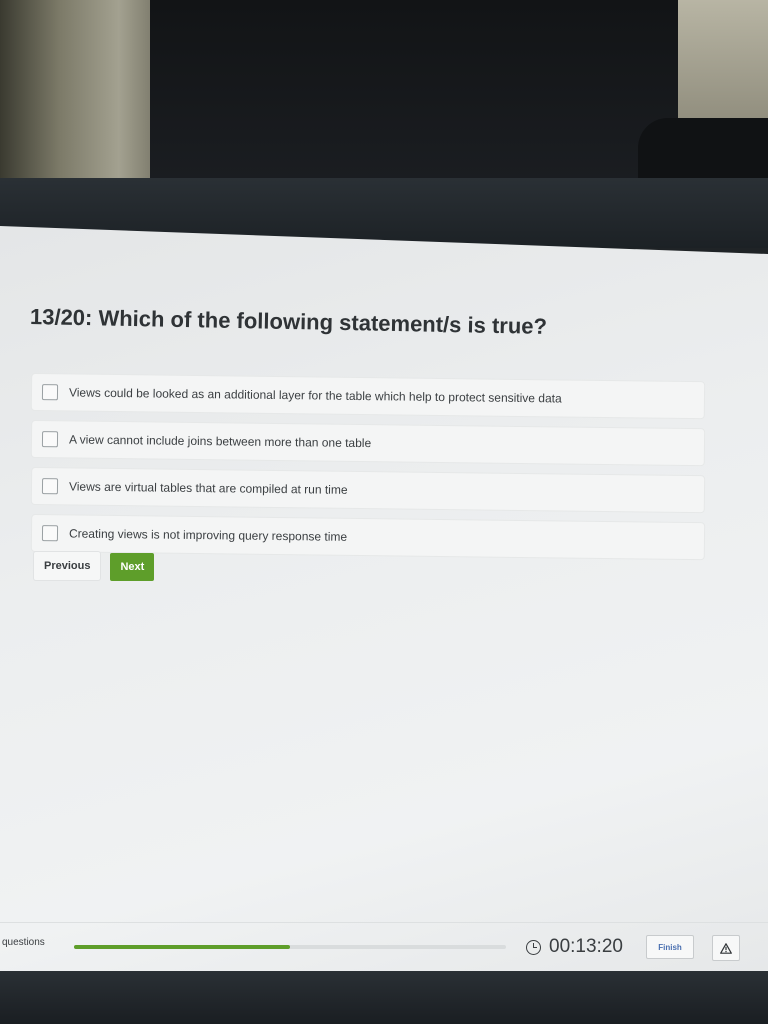 This screenshot has width=768, height=1024. I want to click on finish-button: Finish, so click(670, 947).